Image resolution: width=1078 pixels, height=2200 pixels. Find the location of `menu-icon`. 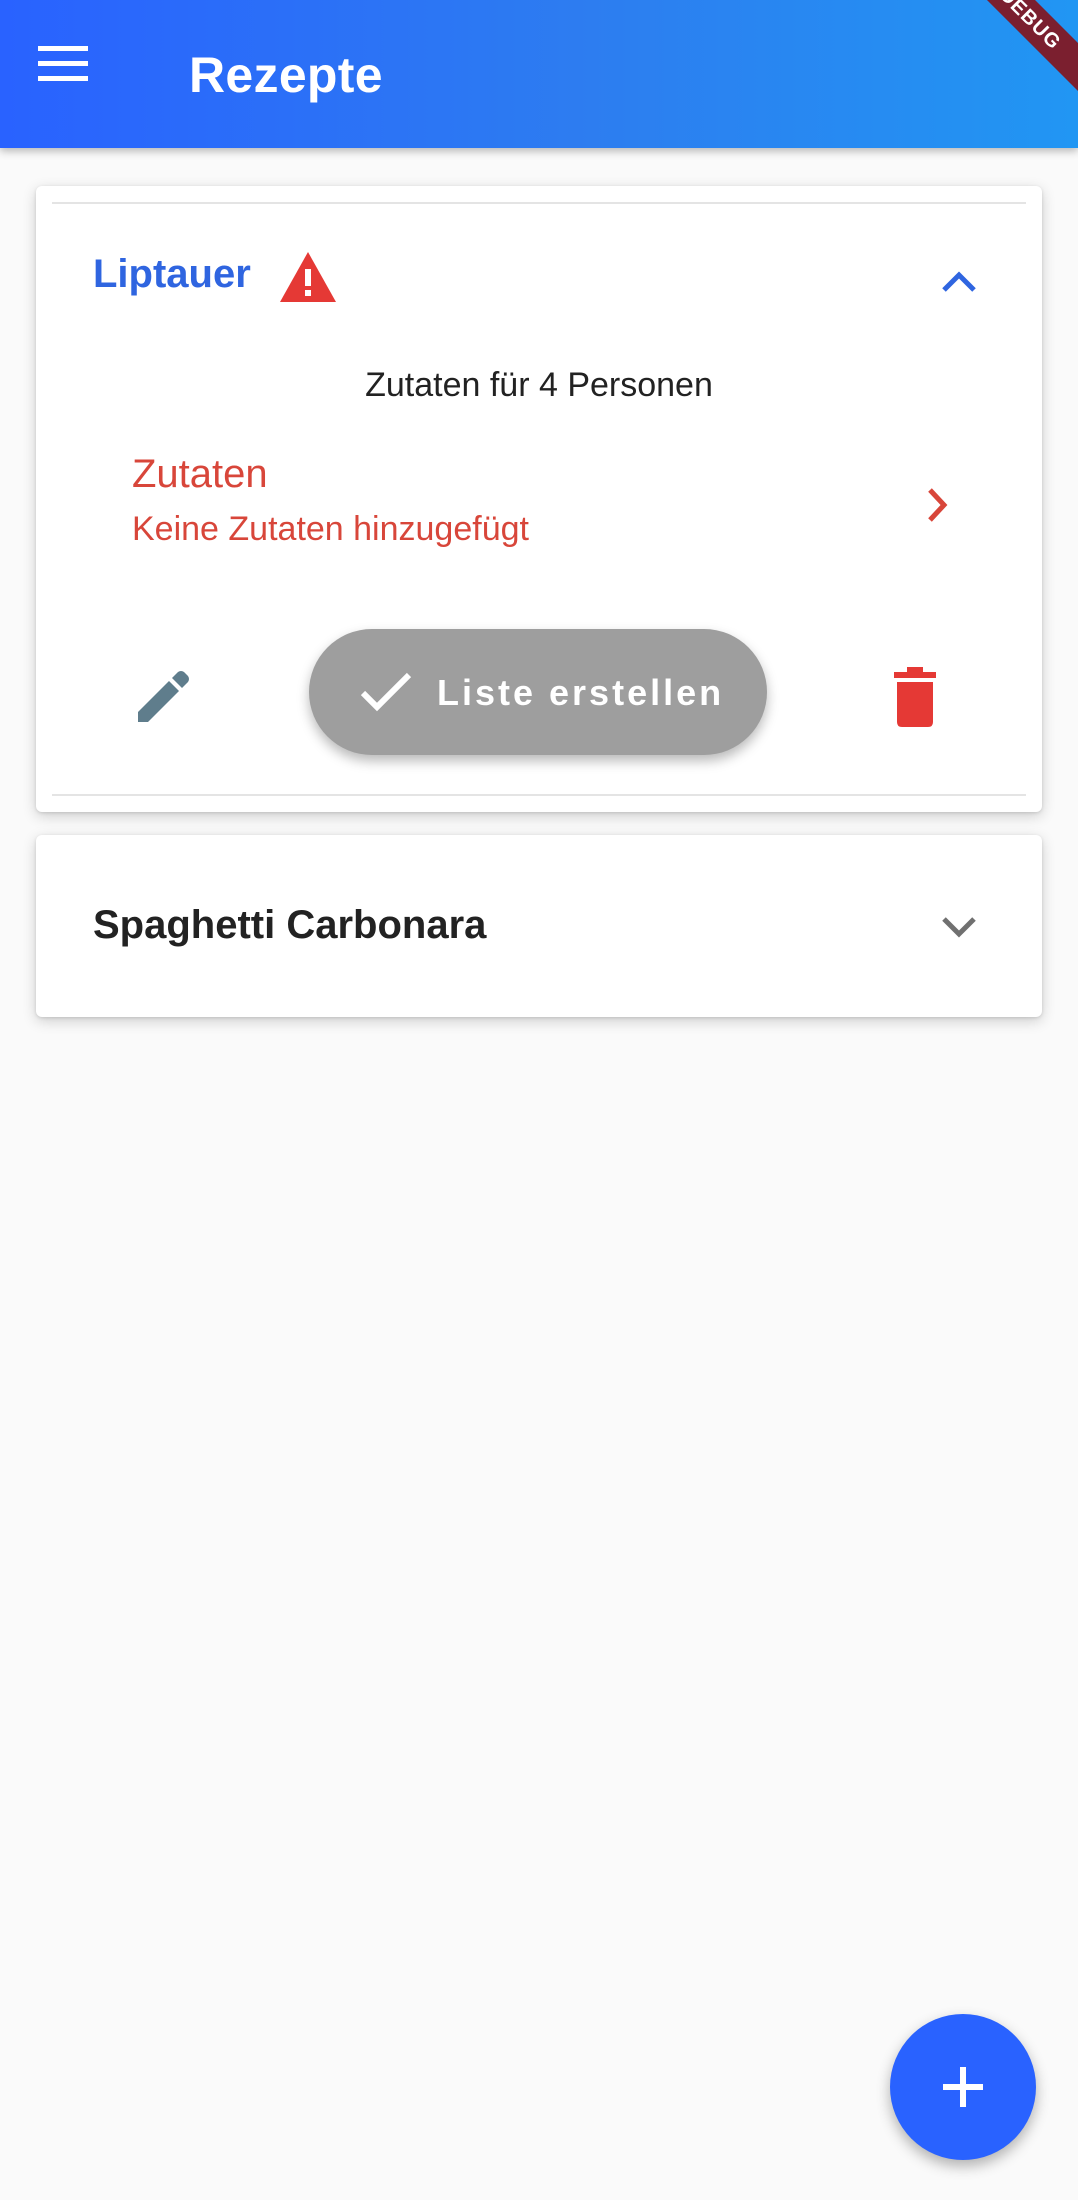

menu-icon is located at coordinates (63, 63).